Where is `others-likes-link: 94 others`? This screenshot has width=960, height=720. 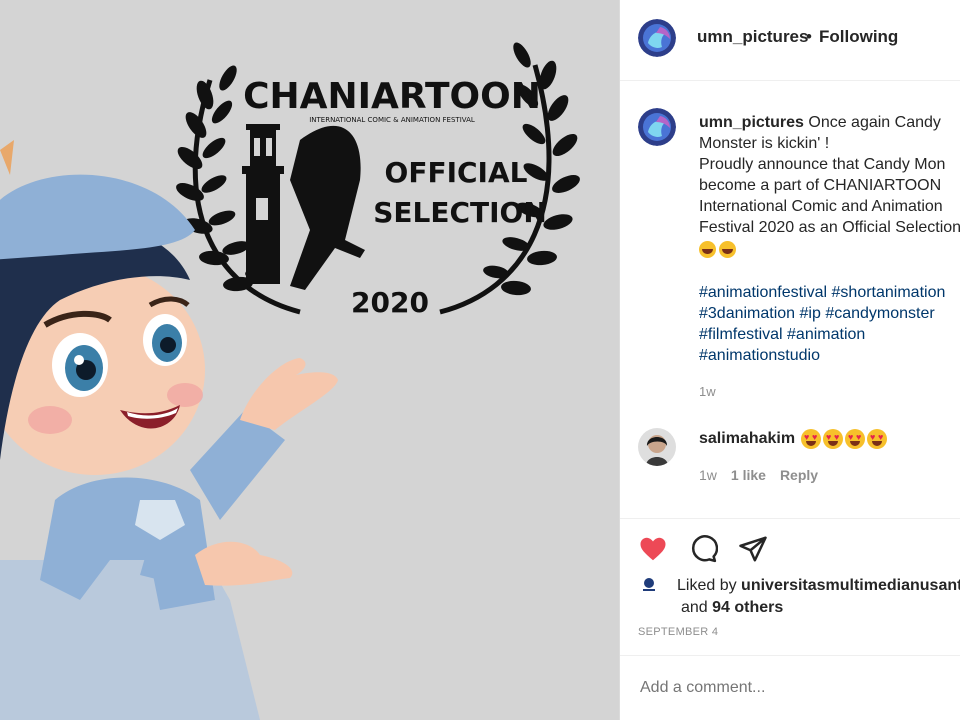 others-likes-link: 94 others is located at coordinates (747, 607).